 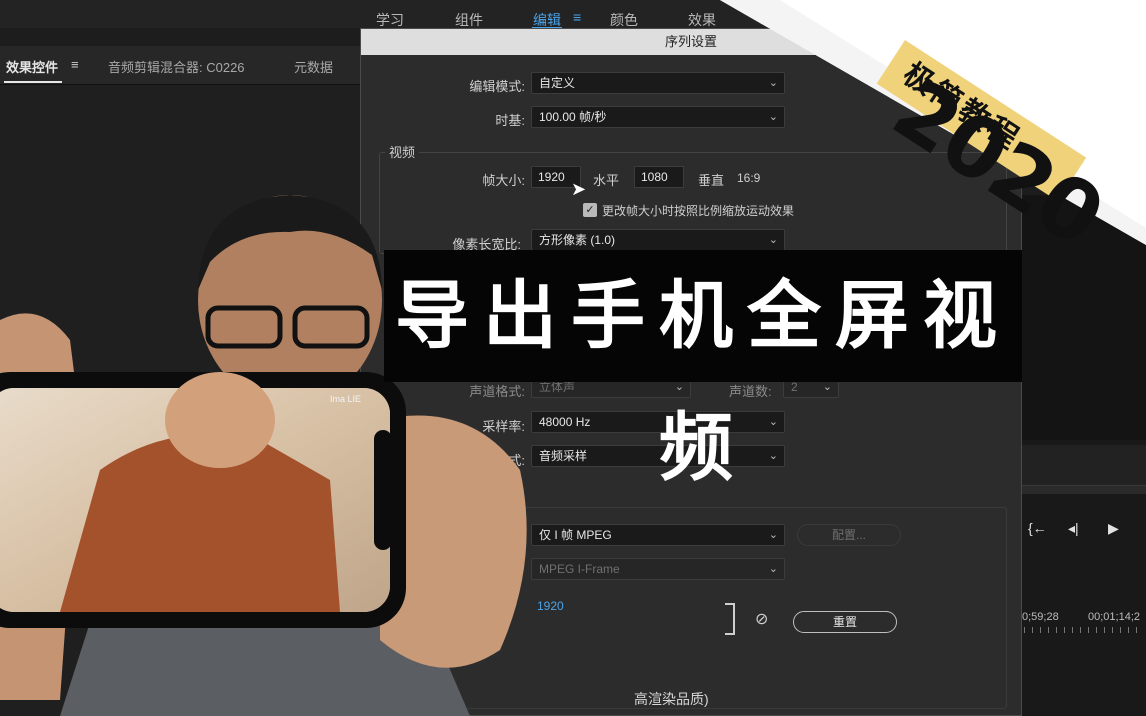 I want to click on timecode-right: 00;01;14;2, so click(x=1114, y=617).